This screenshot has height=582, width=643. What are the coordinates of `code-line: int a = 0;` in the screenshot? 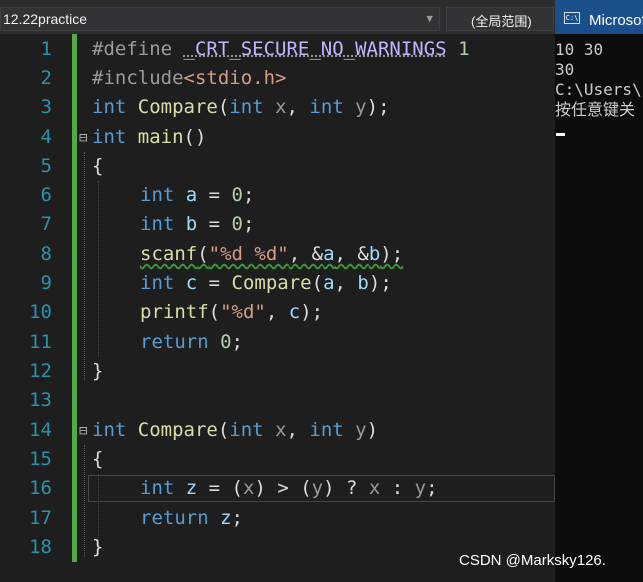 It's located at (197, 195).